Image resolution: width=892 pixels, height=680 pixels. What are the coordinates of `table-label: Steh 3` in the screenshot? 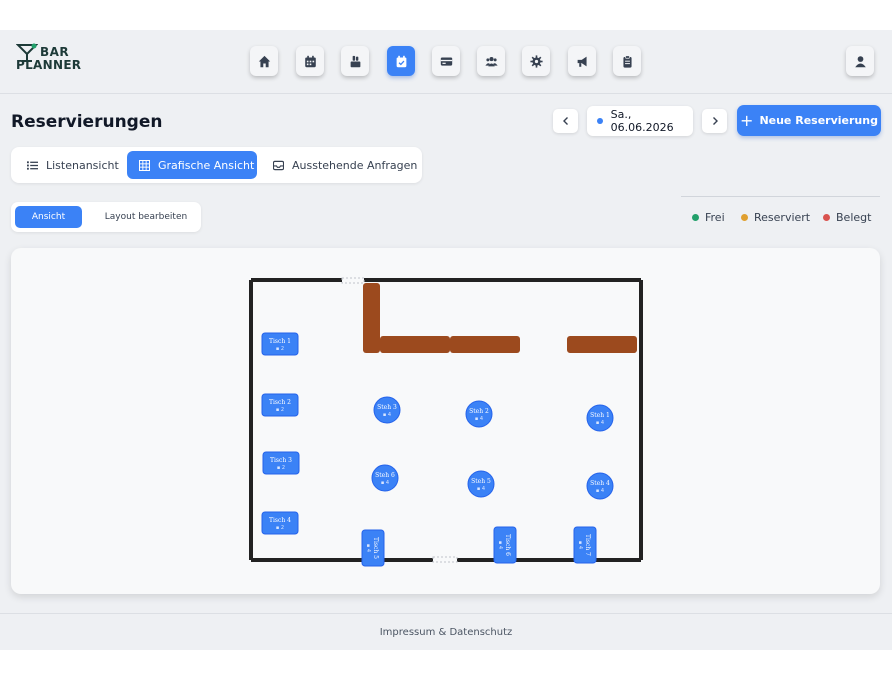 It's located at (387, 407).